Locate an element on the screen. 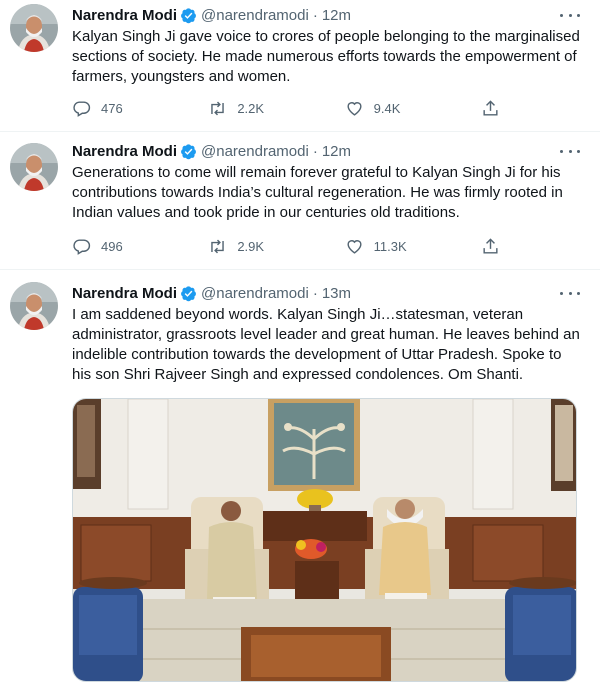  reply-button: 476 is located at coordinates (140, 108).